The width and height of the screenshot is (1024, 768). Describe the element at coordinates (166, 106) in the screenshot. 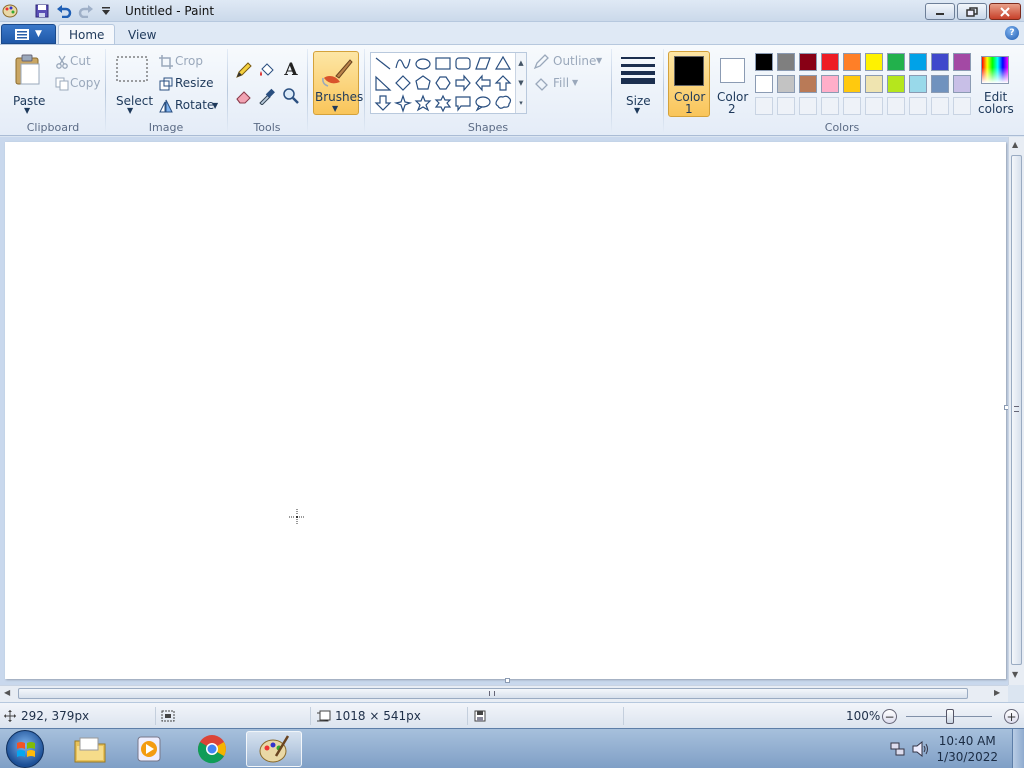

I see `rotate-icon` at that location.